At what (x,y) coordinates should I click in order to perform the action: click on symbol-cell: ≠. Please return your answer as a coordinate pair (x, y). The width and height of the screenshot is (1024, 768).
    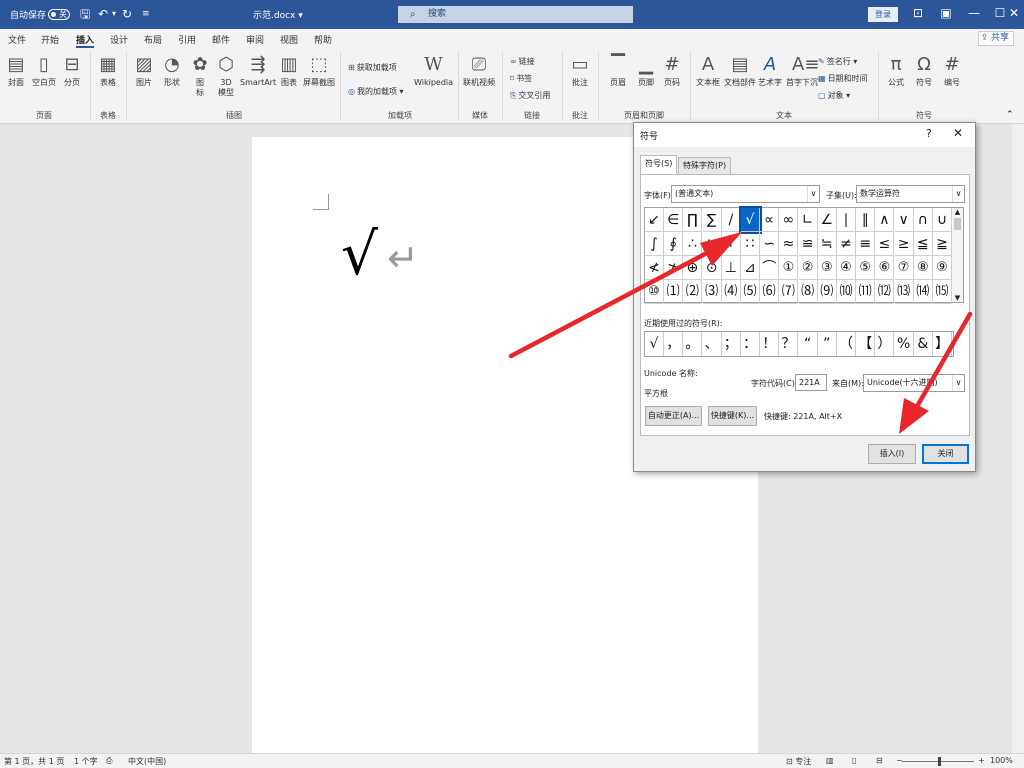
    Looking at the image, I should click on (846, 244).